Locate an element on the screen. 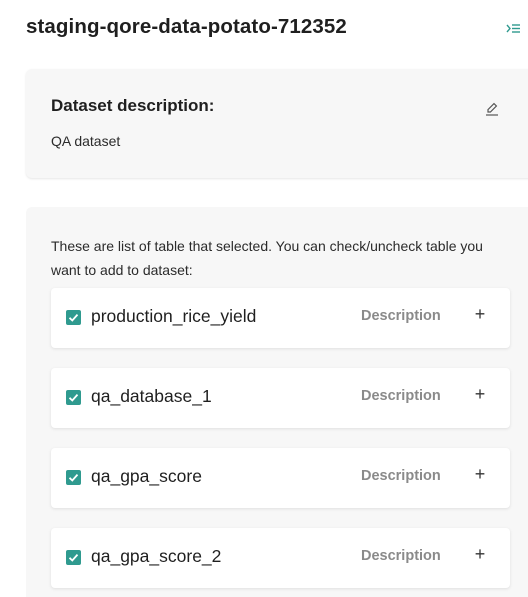 The width and height of the screenshot is (528, 597). table-item-qa-gpa-score-2: qa_gpa_score_2 Description + is located at coordinates (280, 558).